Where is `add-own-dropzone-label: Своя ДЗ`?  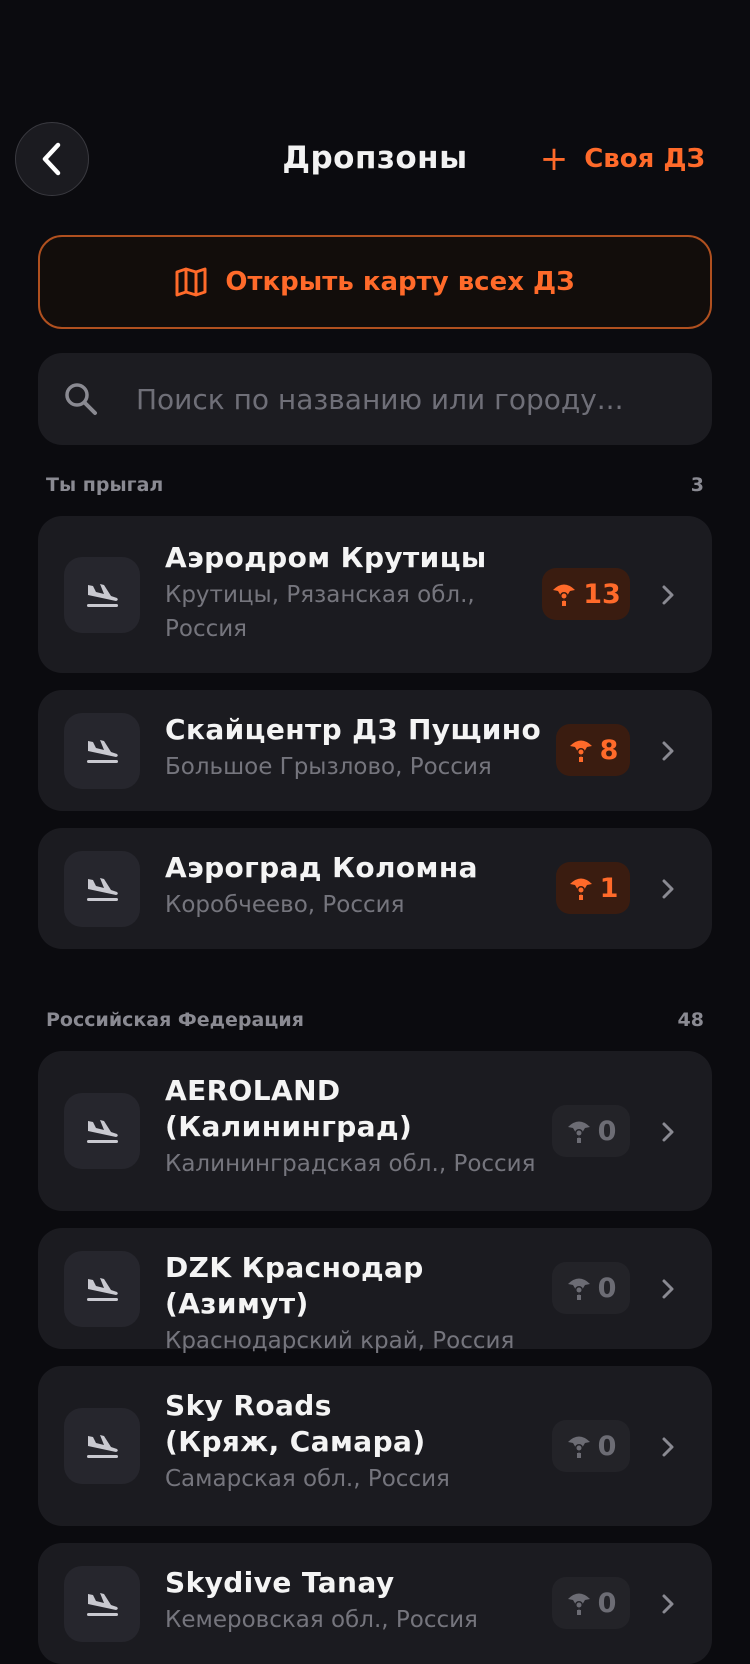
add-own-dropzone-label: Своя ДЗ is located at coordinates (644, 159).